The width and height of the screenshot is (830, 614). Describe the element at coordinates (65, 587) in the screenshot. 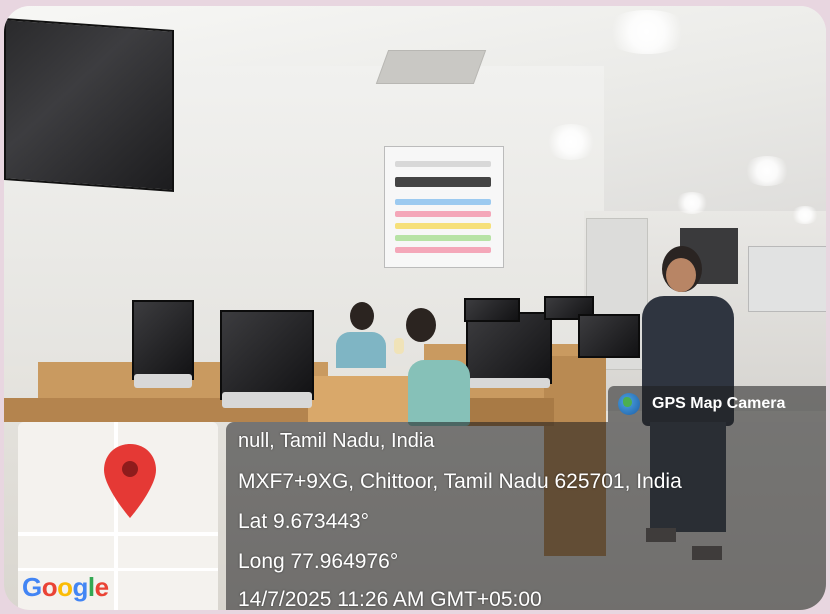

I see `google-logo: Google` at that location.